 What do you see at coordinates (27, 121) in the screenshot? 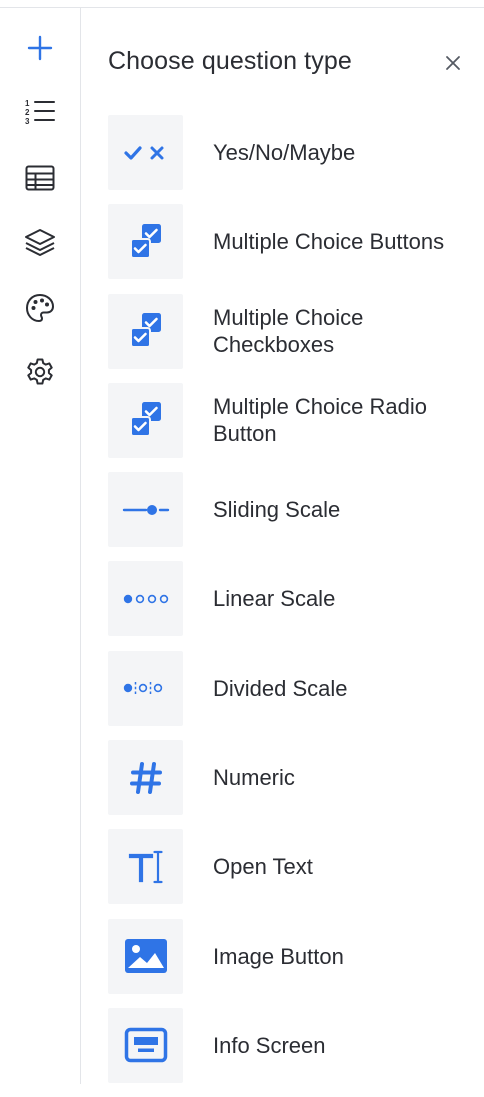
I see `svg-text: 3` at bounding box center [27, 121].